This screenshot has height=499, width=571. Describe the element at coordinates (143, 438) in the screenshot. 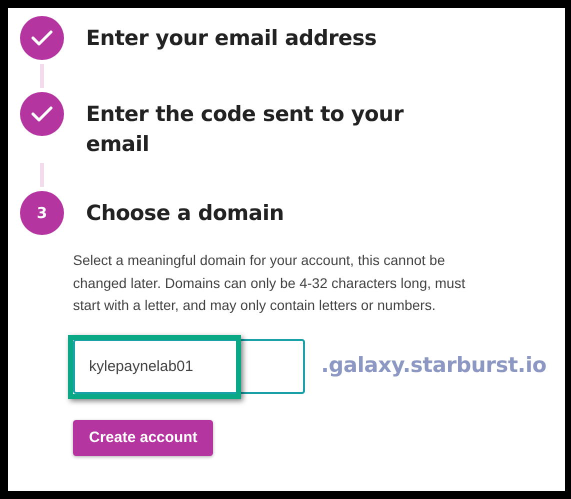

I see `create-account-button: Create account` at that location.